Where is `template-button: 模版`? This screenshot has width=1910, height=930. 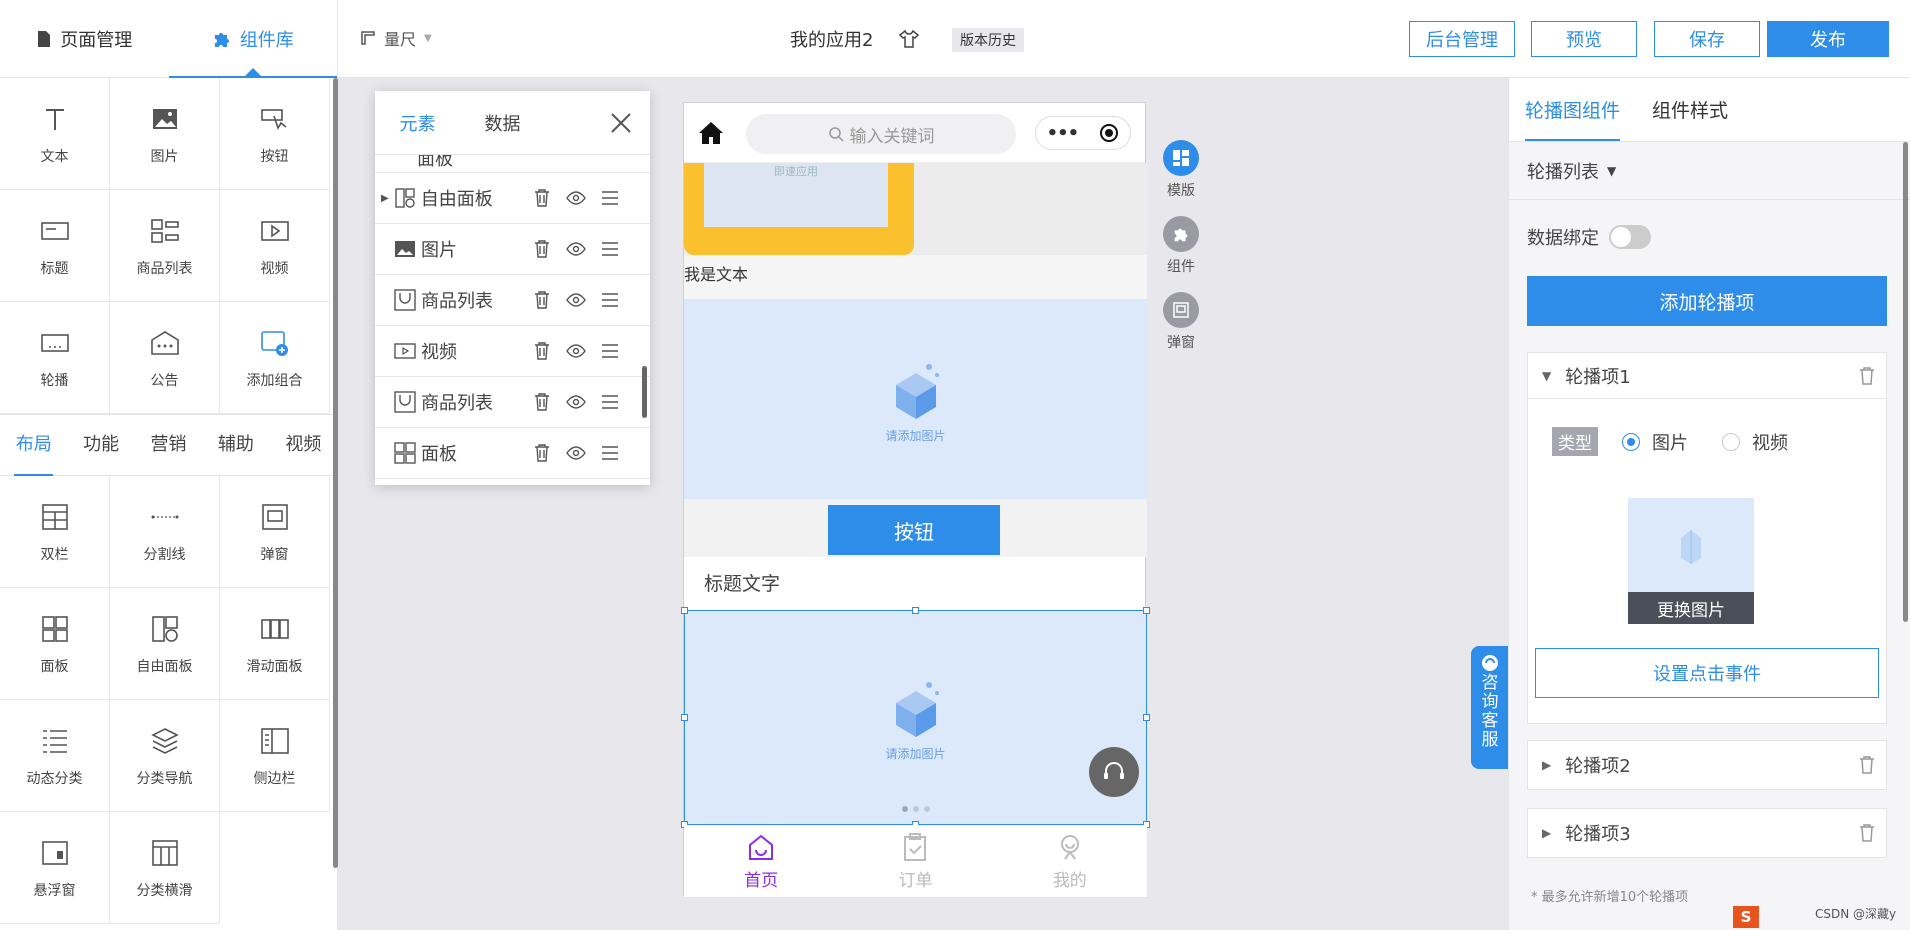
template-button: 模版 is located at coordinates (1181, 170).